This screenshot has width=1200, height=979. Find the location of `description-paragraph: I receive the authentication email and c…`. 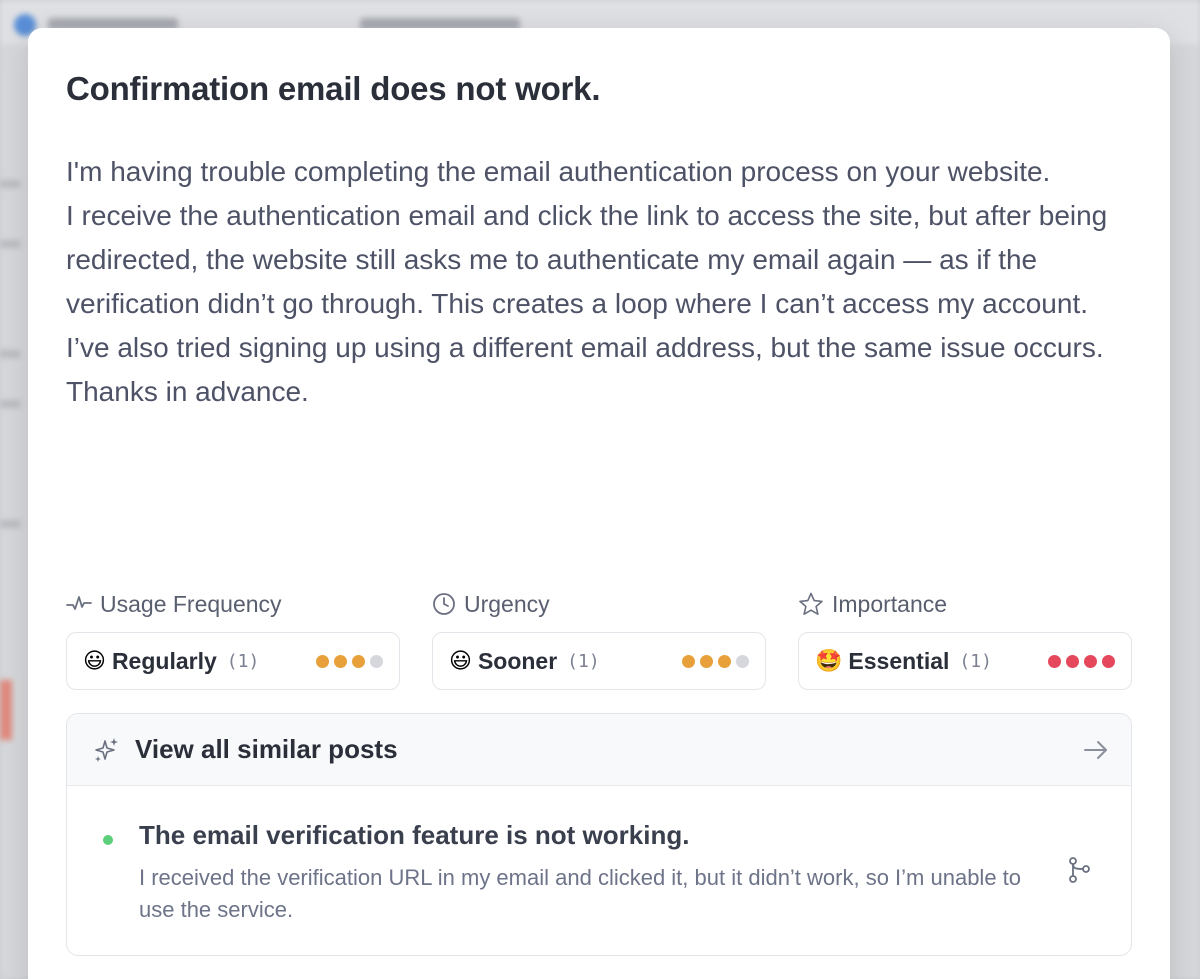

description-paragraph: I receive the authentication email and c… is located at coordinates (587, 259).